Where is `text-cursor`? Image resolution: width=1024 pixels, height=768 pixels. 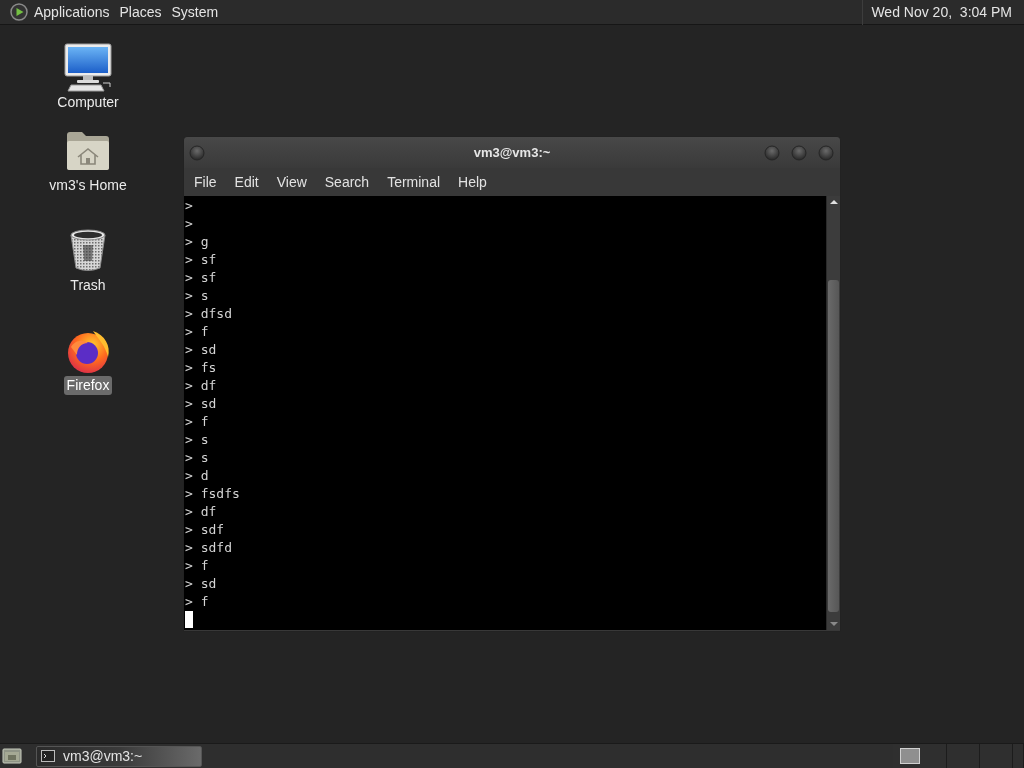 text-cursor is located at coordinates (189, 619).